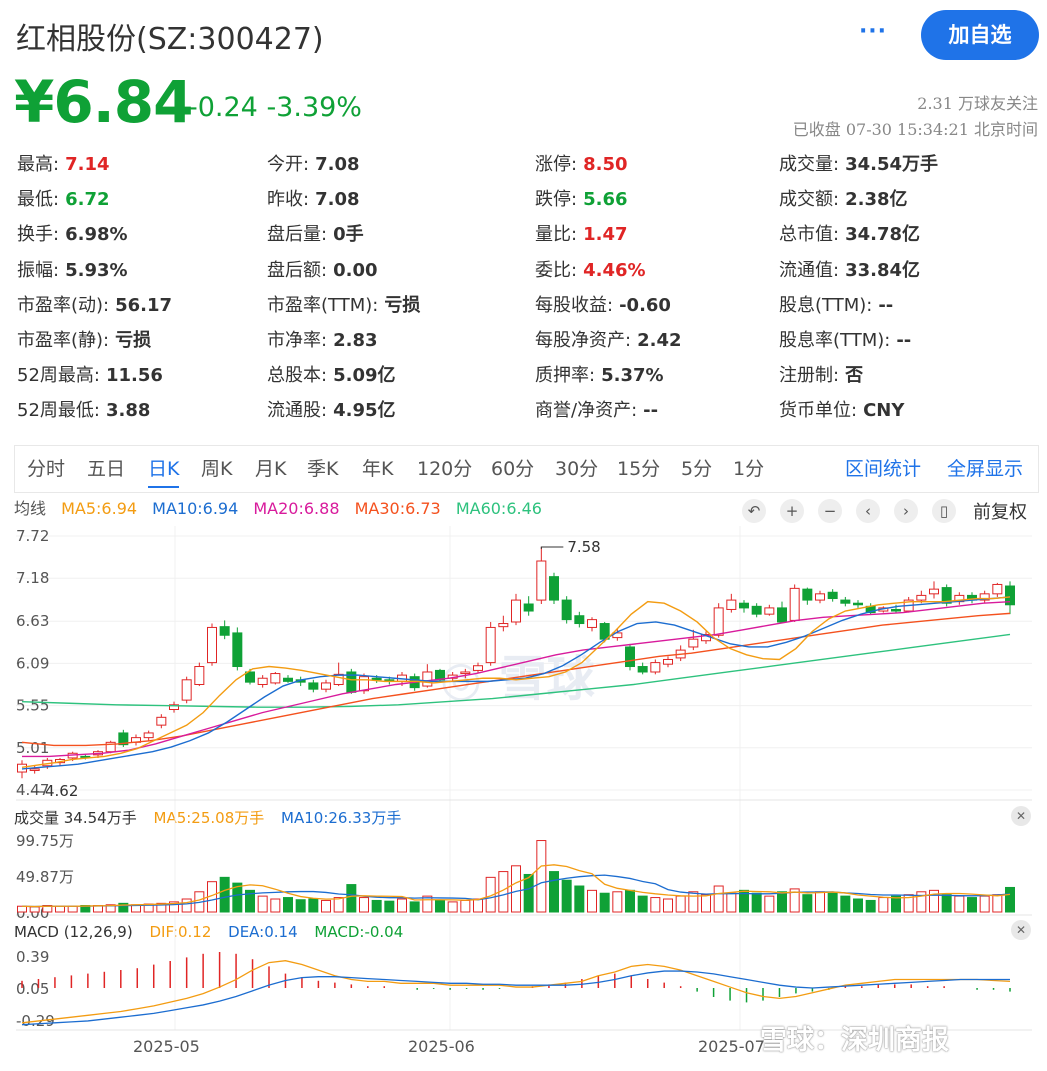 This screenshot has width=1047, height=1071. Describe the element at coordinates (1021, 930) in the screenshot. I see `close-macd-icon: ✕` at that location.